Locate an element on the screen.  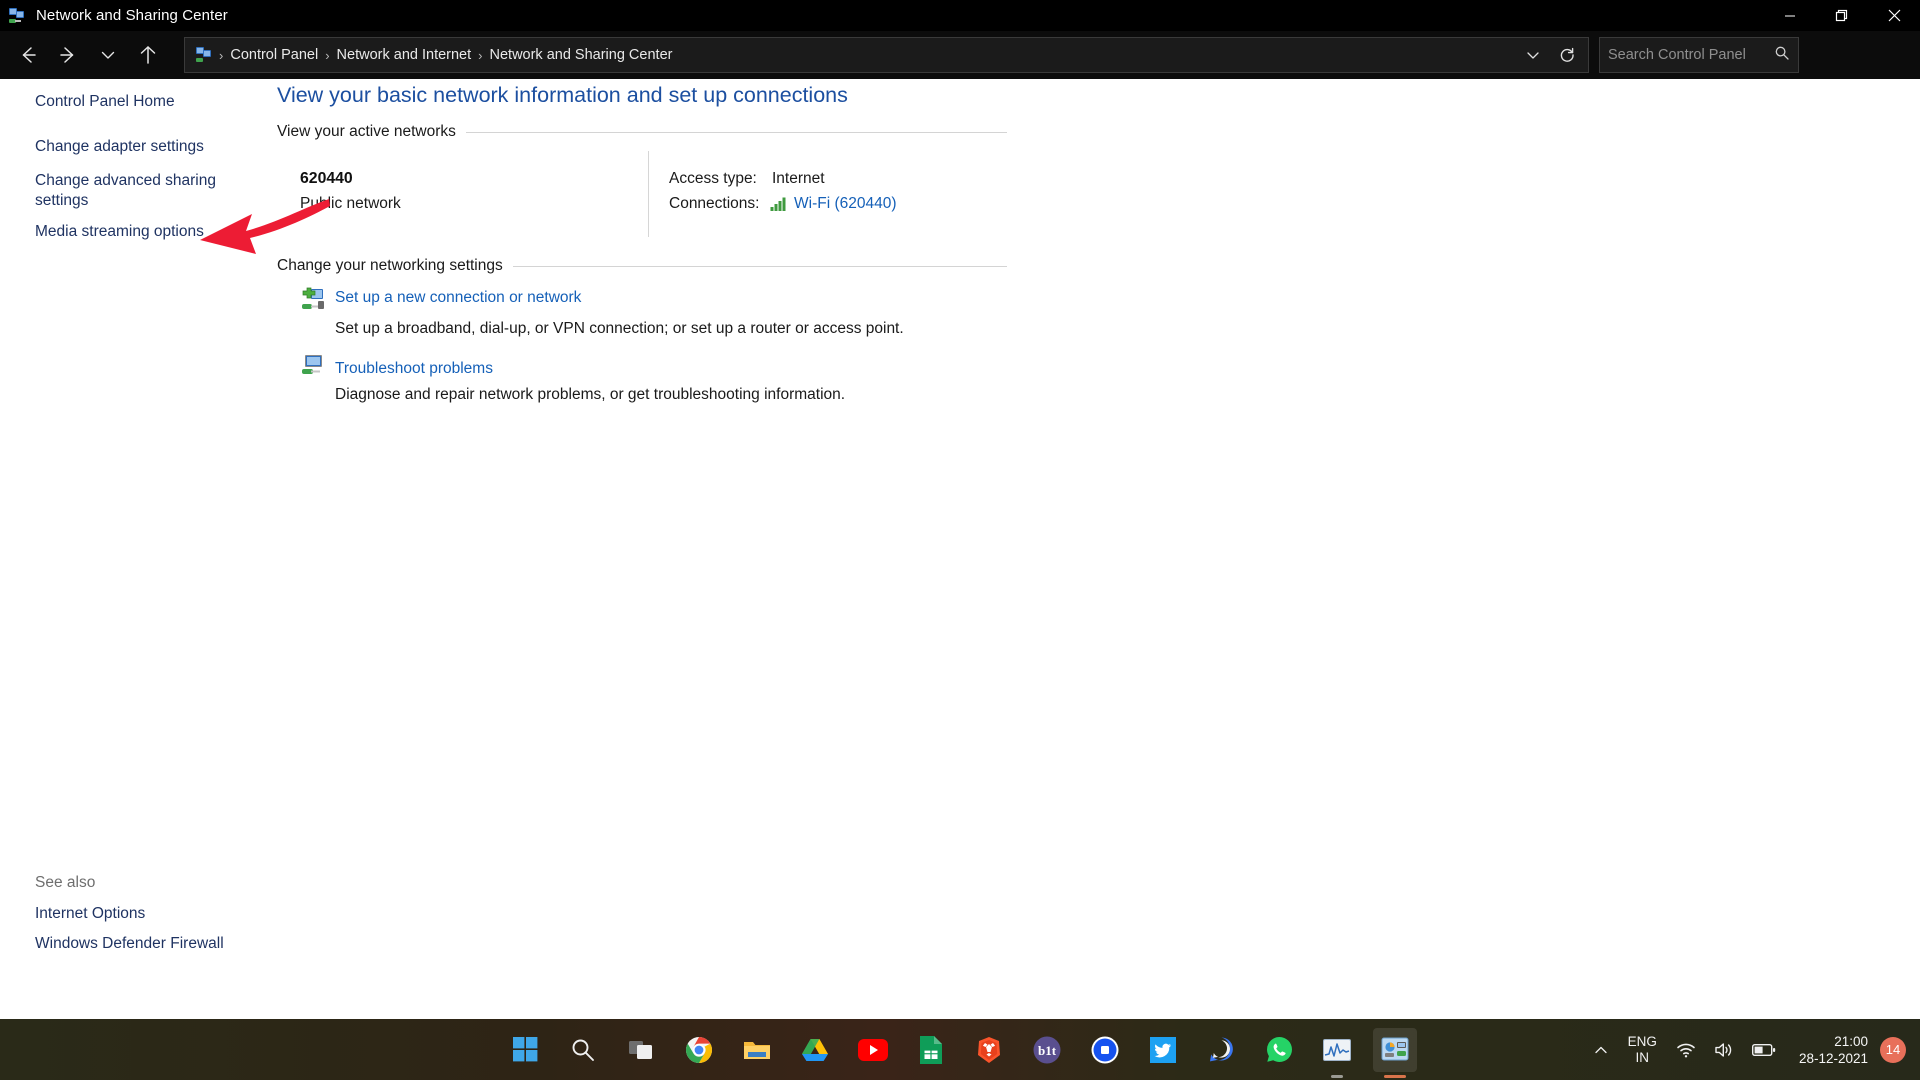
close-button is located at coordinates (1894, 15).